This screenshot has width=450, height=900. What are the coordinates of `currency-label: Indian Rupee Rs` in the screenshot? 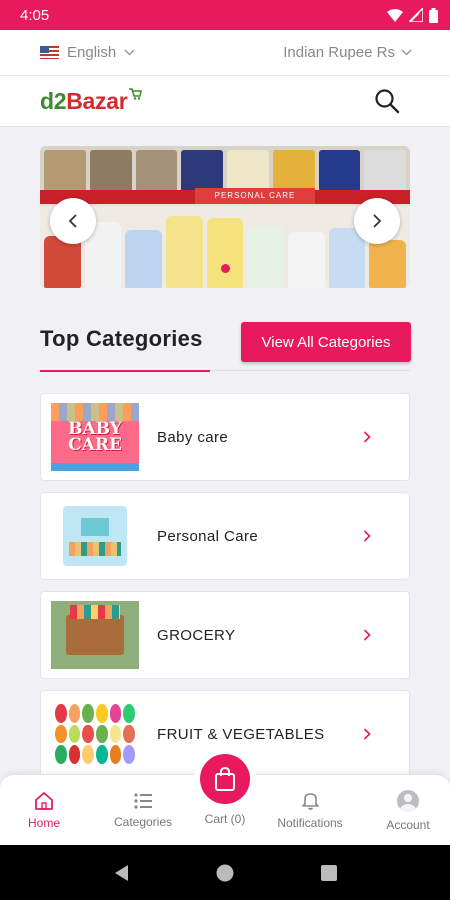 It's located at (339, 52).